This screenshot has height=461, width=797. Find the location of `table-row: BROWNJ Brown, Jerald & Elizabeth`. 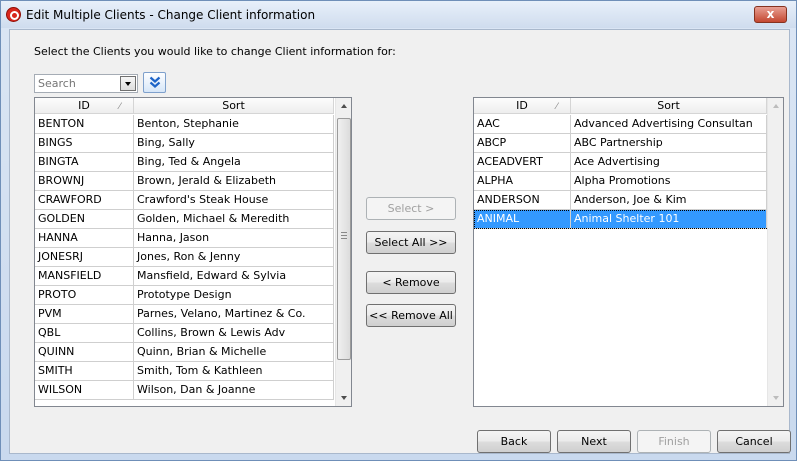

table-row: BROWNJ Brown, Jerald & Elizabeth is located at coordinates (184, 181).